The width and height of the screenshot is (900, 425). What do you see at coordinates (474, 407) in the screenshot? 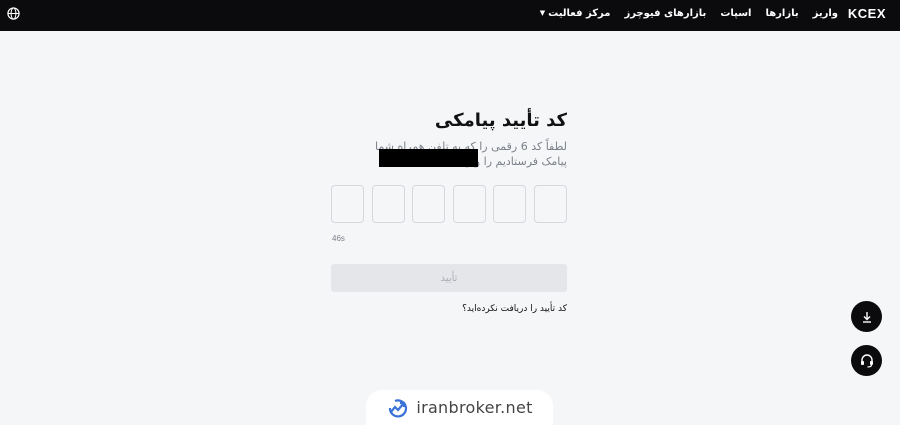
I see `watermark-text: iranbroker.net` at bounding box center [474, 407].